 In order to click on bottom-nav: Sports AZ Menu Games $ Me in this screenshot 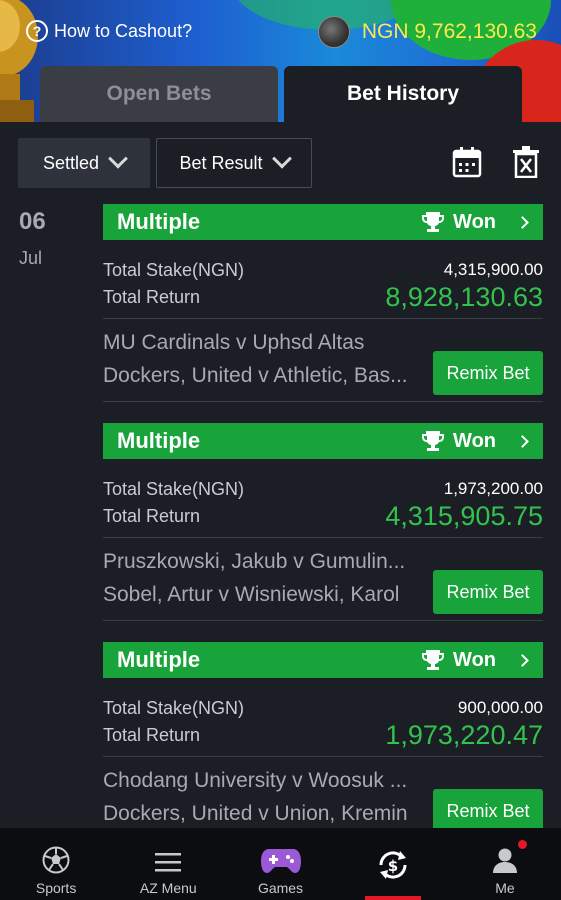, I will do `click(280, 864)`.